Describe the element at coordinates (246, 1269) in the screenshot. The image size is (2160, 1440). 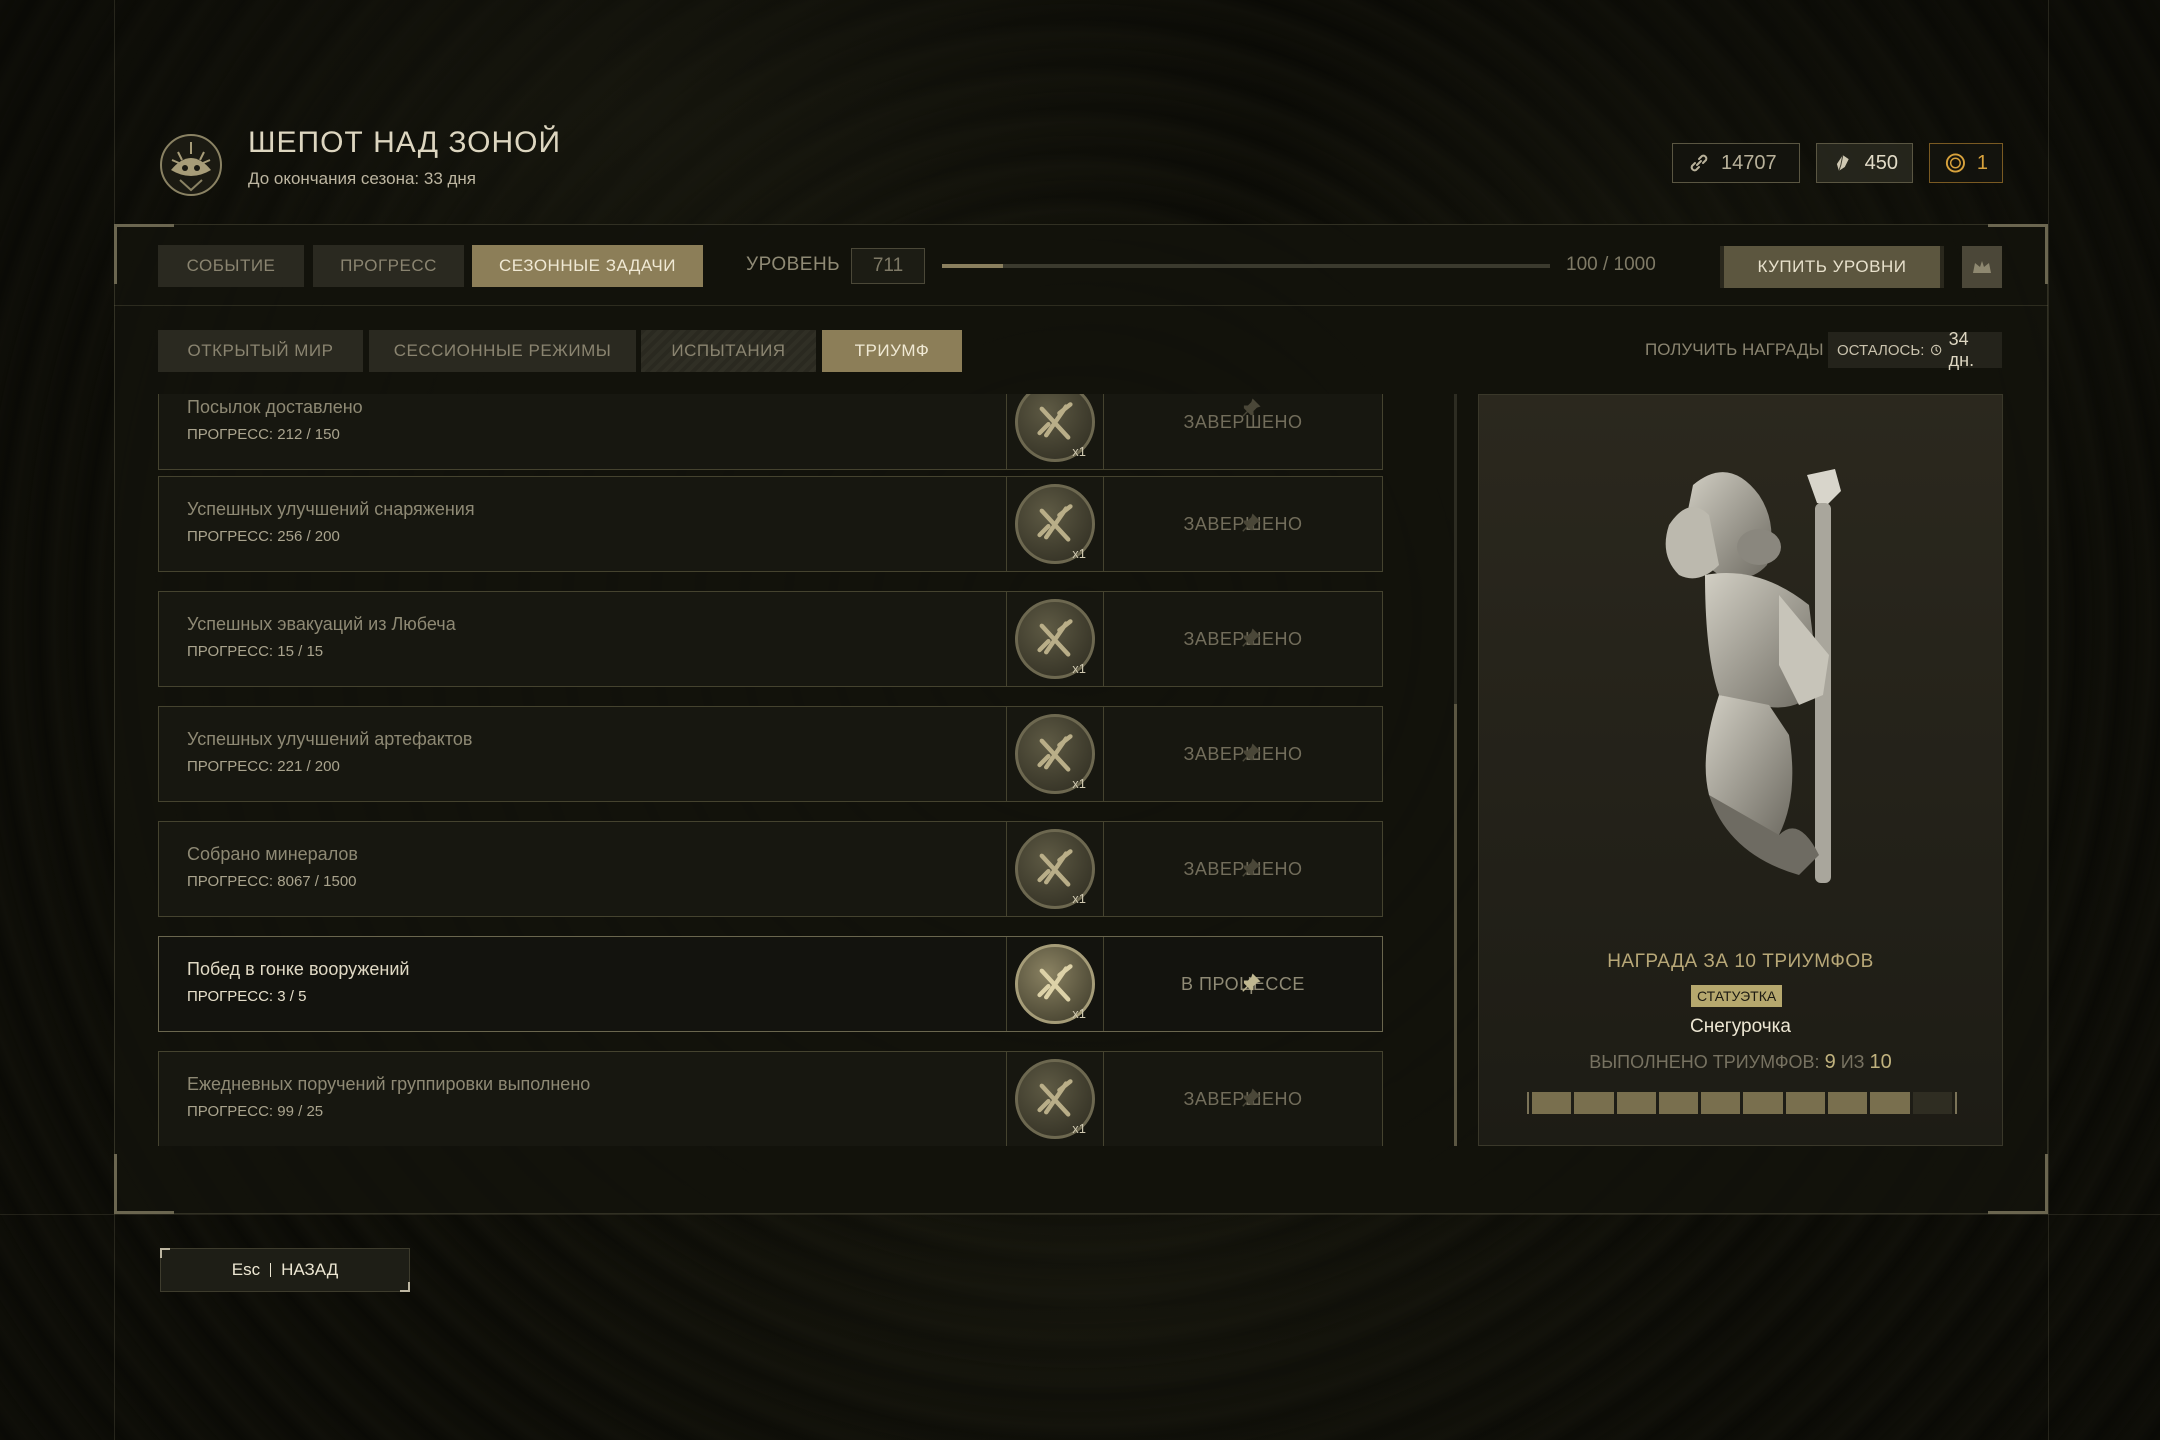
I see `back-key: Esc` at that location.